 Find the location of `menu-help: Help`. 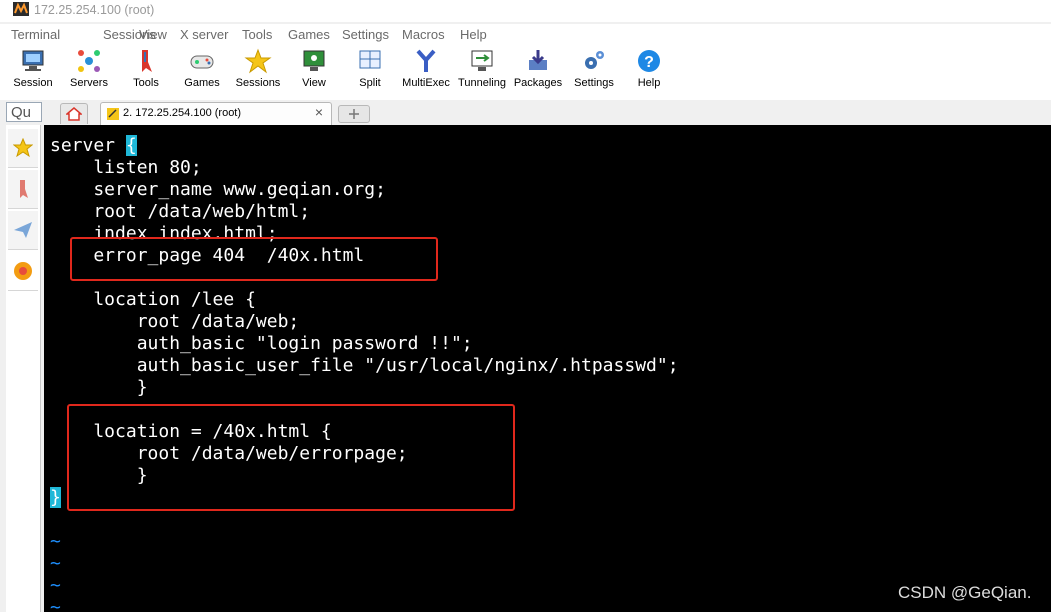

menu-help: Help is located at coordinates (473, 34).